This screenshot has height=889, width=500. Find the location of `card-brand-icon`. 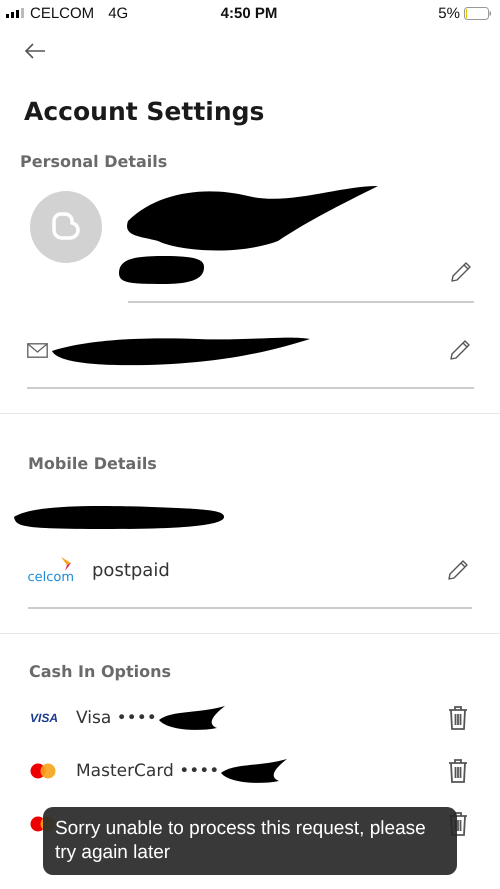

card-brand-icon is located at coordinates (43, 770).